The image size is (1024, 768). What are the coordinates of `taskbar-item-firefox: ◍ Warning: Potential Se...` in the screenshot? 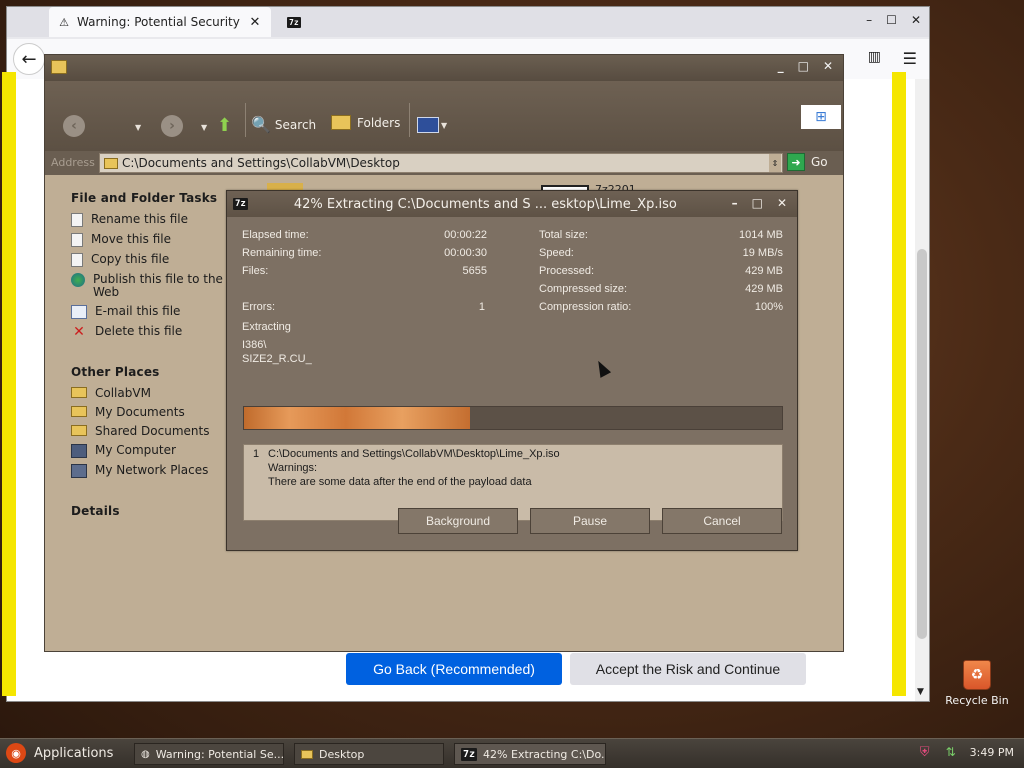 It's located at (209, 754).